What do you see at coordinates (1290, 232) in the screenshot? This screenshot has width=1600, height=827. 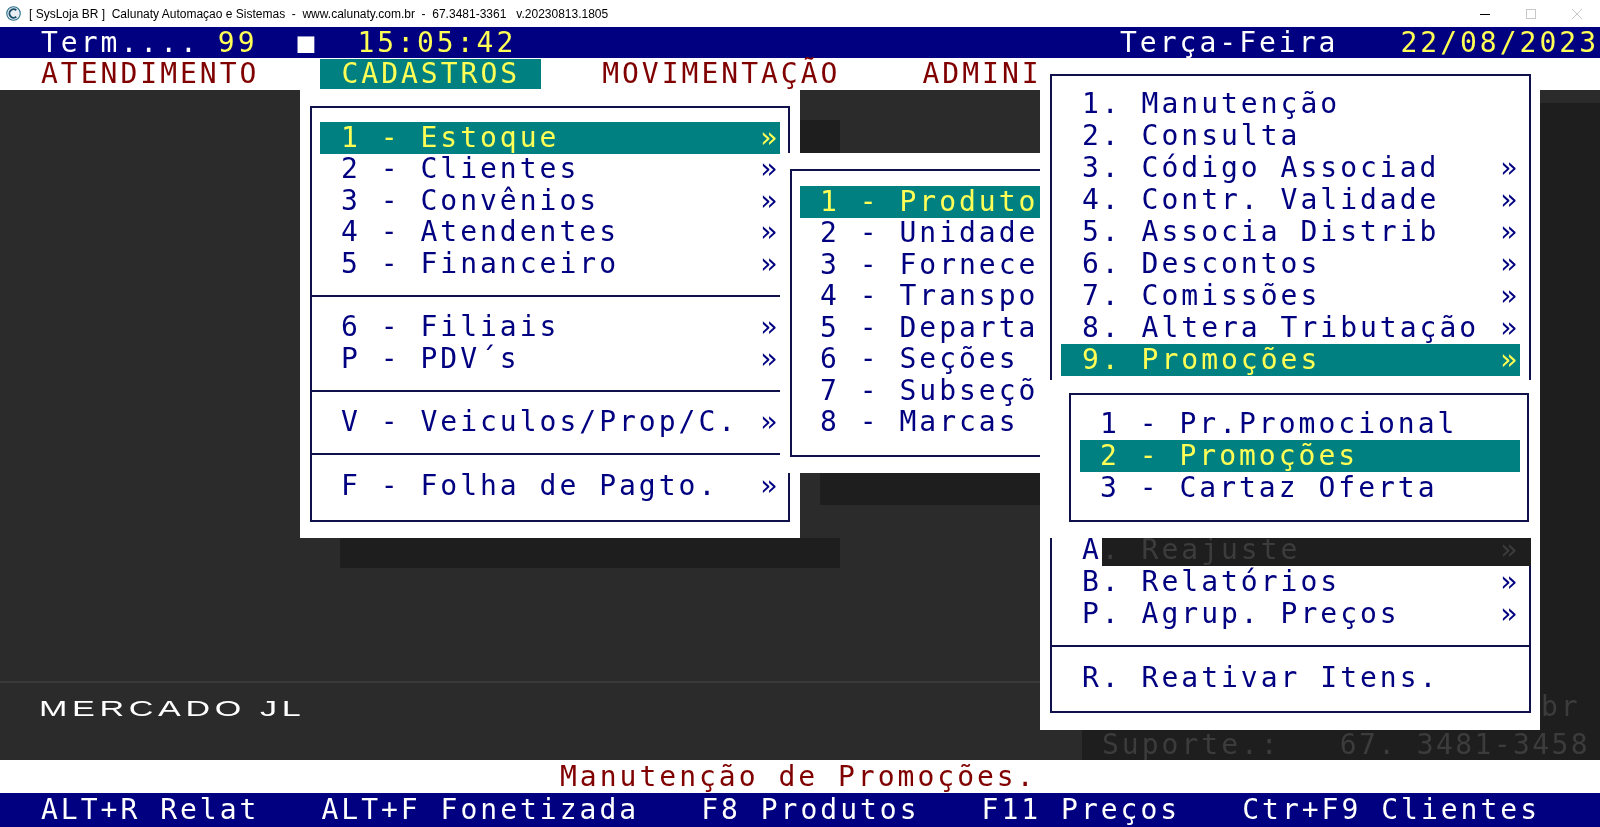 I see `menu-item: 5. Associa Distrib »` at bounding box center [1290, 232].